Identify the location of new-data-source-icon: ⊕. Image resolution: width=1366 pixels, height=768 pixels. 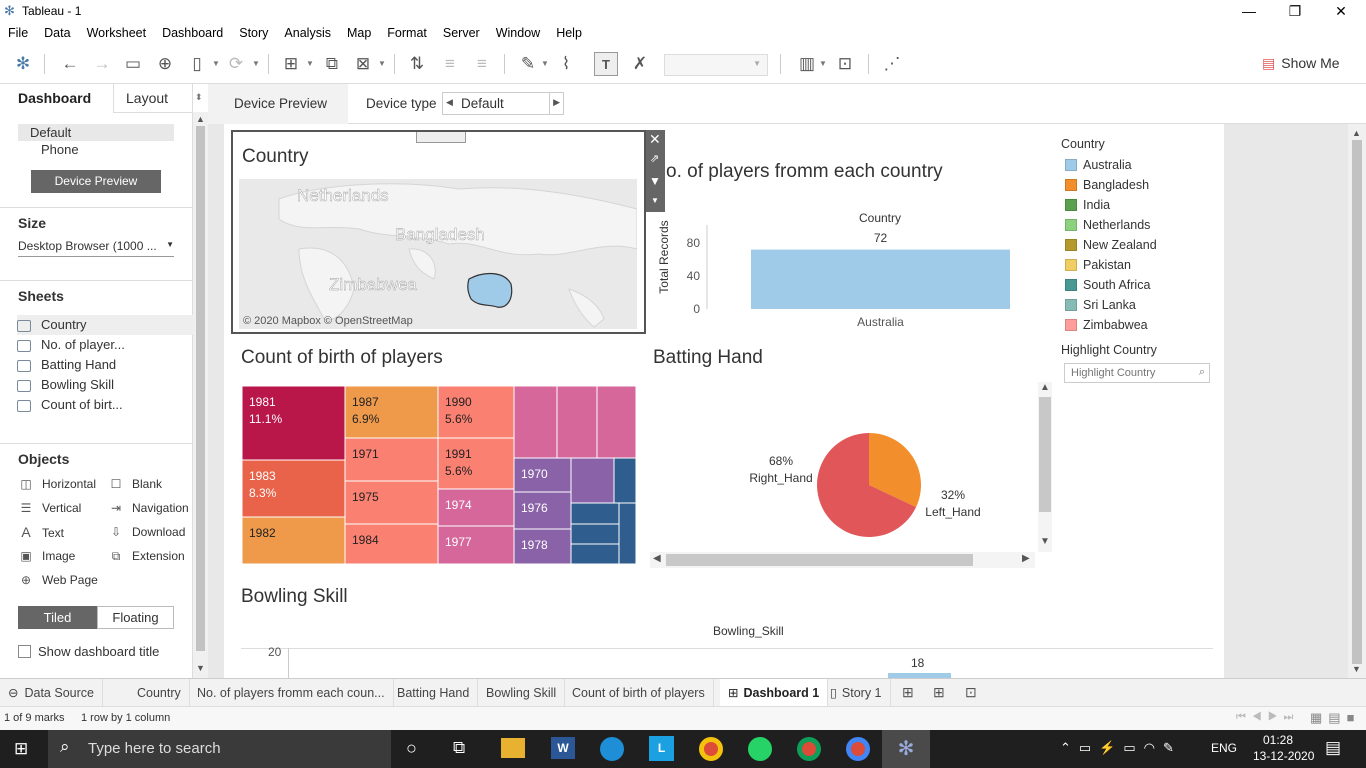
(165, 64).